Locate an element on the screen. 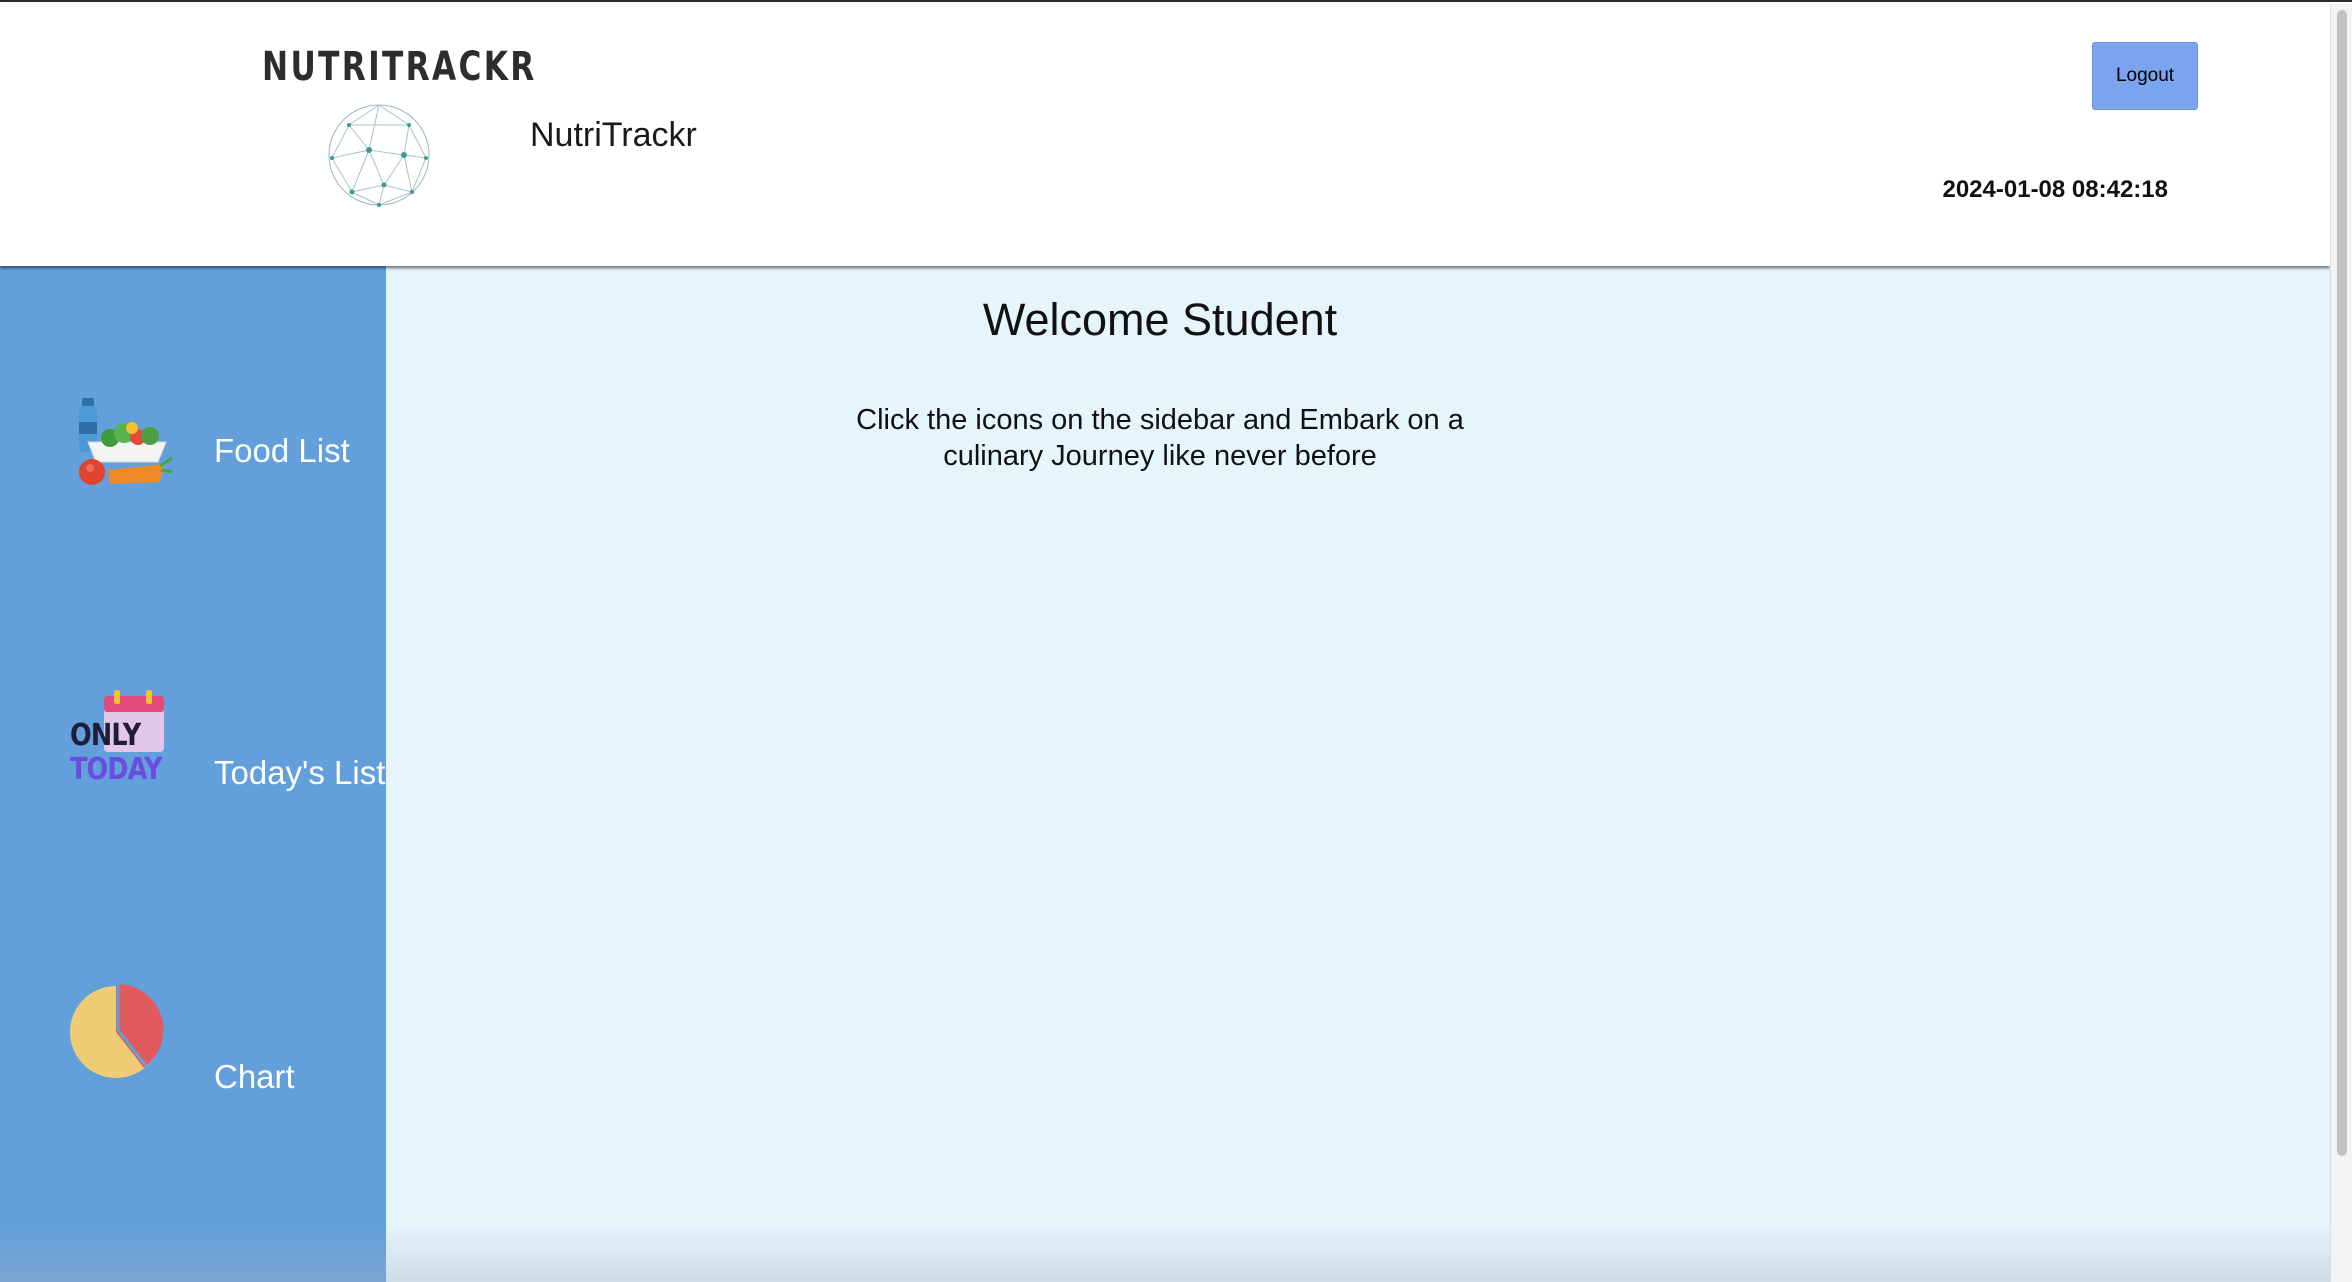 Image resolution: width=2352 pixels, height=1282 pixels. datetime-display: 2024-01-08 08:42:18 is located at coordinates (2055, 189).